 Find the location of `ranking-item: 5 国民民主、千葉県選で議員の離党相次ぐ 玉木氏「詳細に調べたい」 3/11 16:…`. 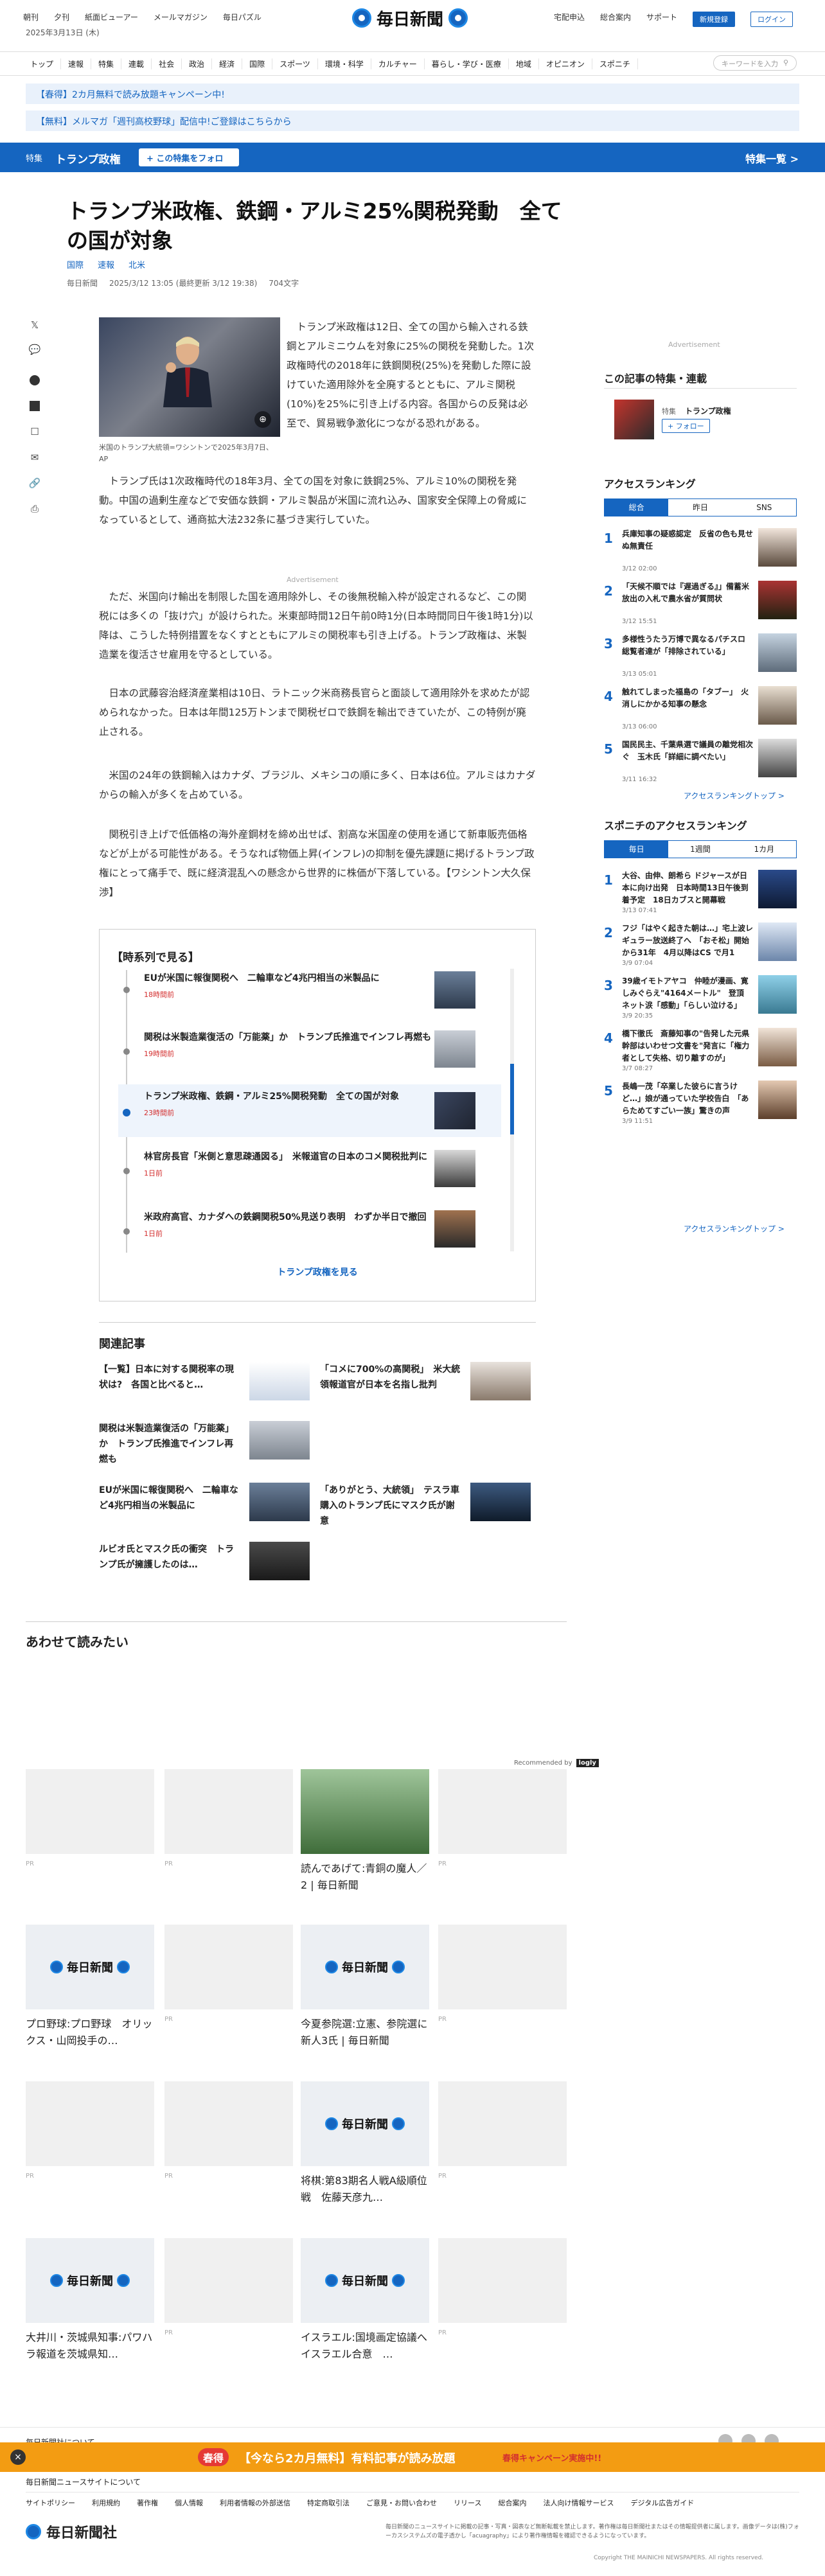

ranking-item: 5 国民民主、千葉県選で議員の離党相次ぐ 玉木氏「詳細に調べたい」 3/11 16:… is located at coordinates (701, 763).